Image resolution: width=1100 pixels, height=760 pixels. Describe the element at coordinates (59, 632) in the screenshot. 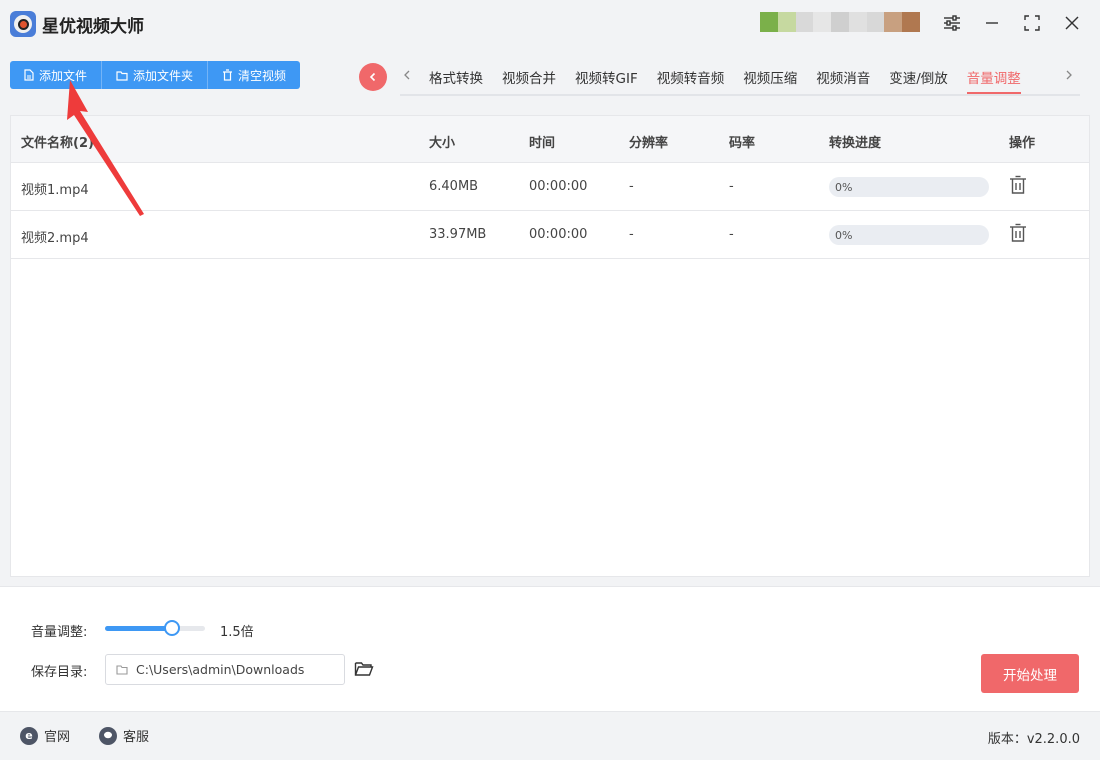

I see `volume-label: 音量调整:` at that location.